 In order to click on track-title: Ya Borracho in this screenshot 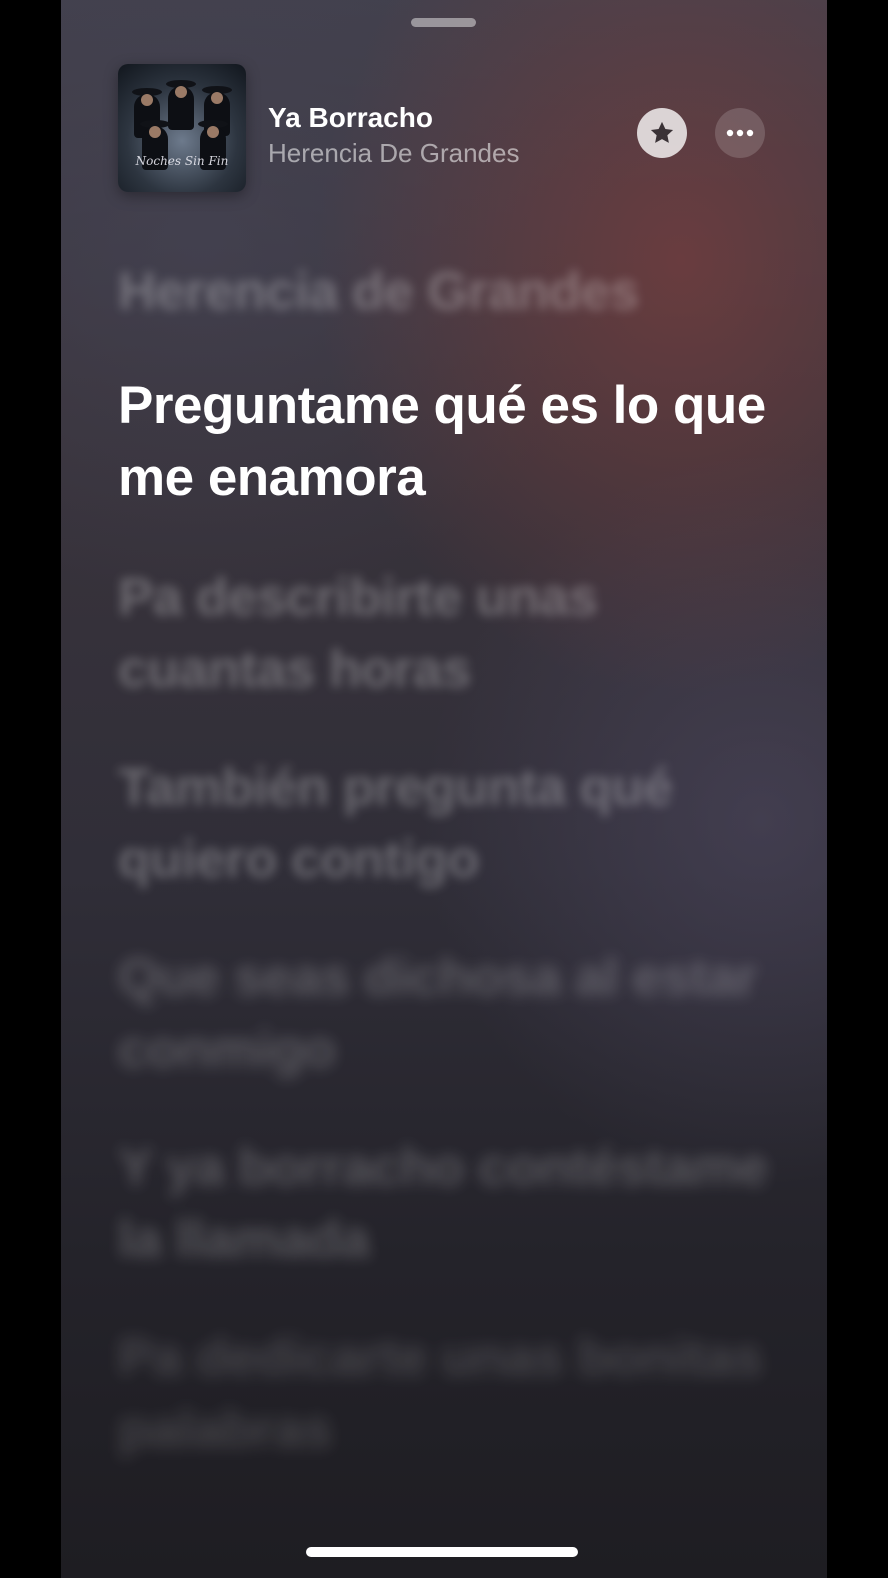, I will do `click(350, 118)`.